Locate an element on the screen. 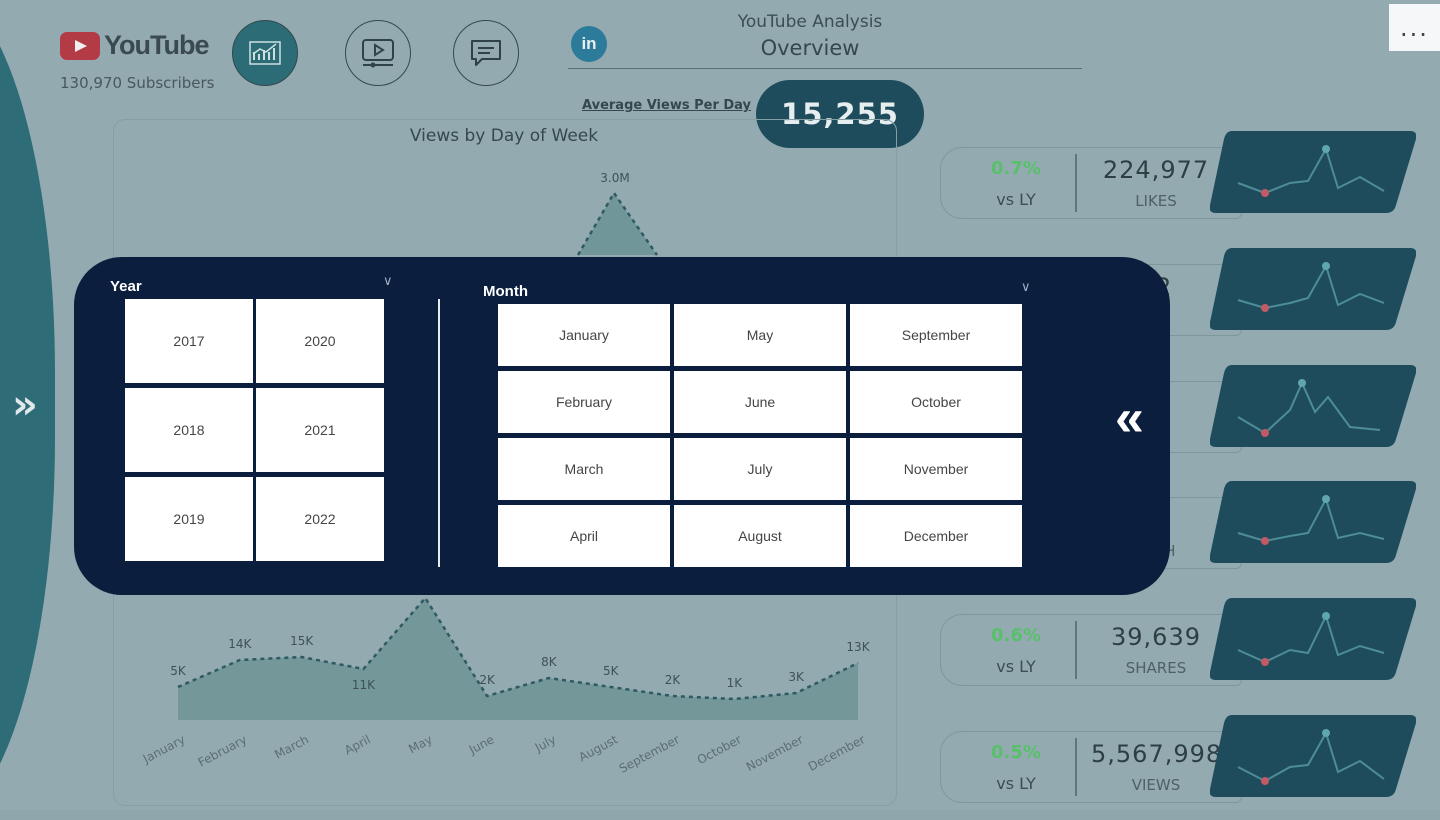  year-option-2020: 2020 is located at coordinates (320, 341).